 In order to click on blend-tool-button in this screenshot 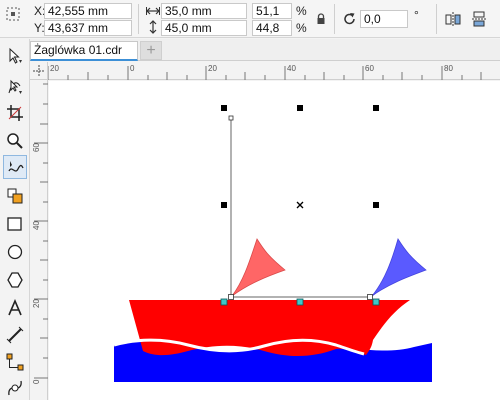, I will do `click(15, 388)`.